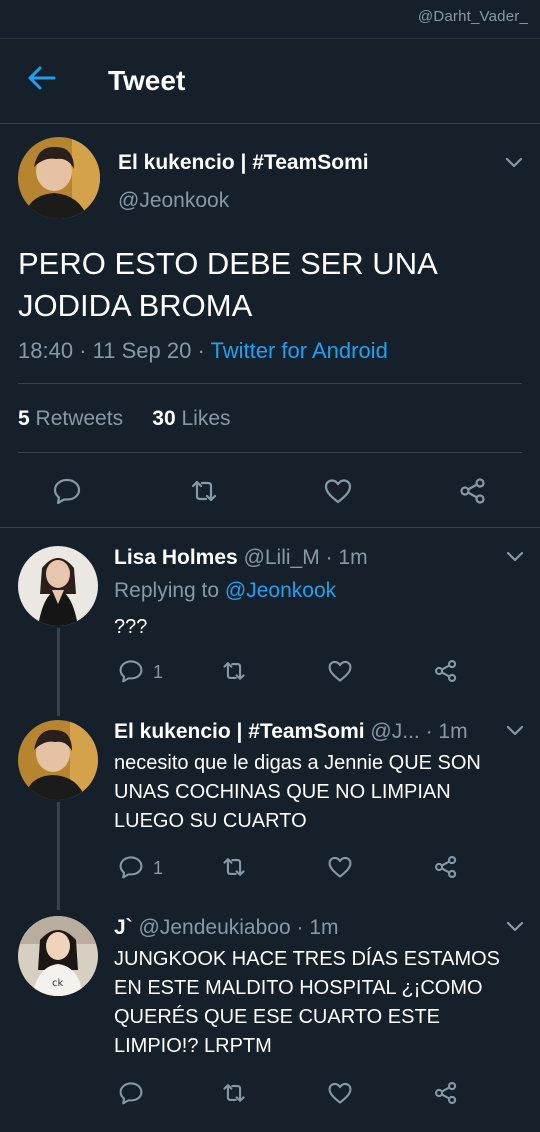 The width and height of the screenshot is (540, 1132). I want to click on tweet-options-button, so click(514, 163).